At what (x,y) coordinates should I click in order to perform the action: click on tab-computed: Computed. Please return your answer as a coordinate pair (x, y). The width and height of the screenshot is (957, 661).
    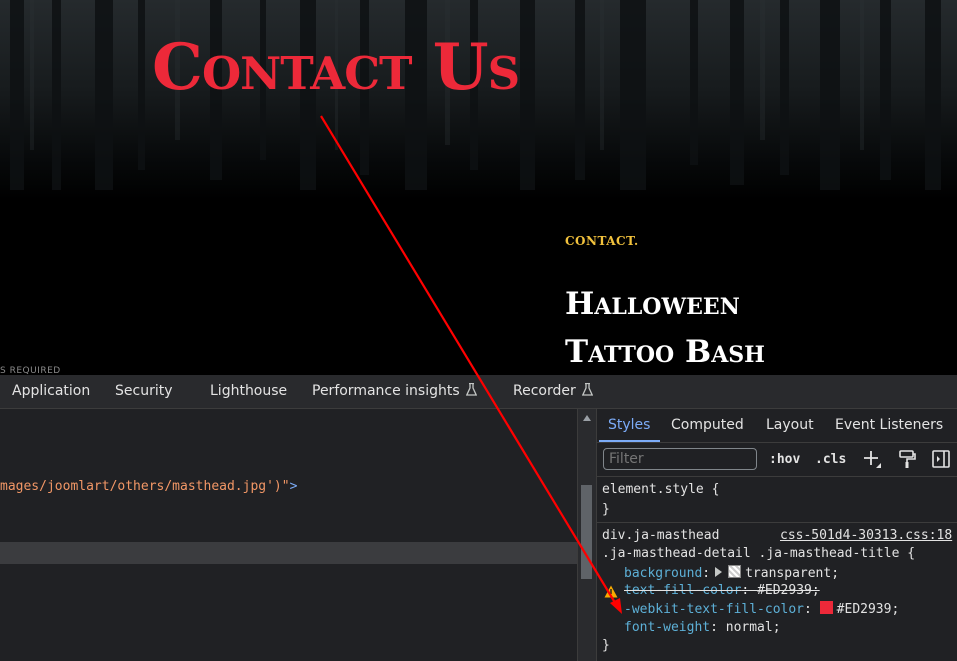
    Looking at the image, I should click on (707, 425).